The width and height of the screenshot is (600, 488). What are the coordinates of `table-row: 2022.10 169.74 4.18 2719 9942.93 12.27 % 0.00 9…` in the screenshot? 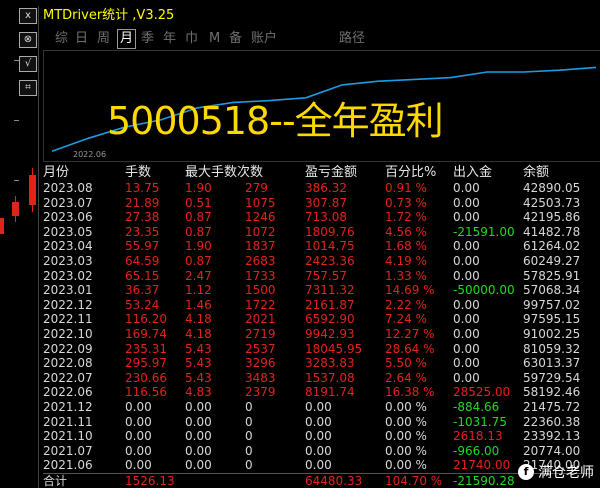 It's located at (318, 334).